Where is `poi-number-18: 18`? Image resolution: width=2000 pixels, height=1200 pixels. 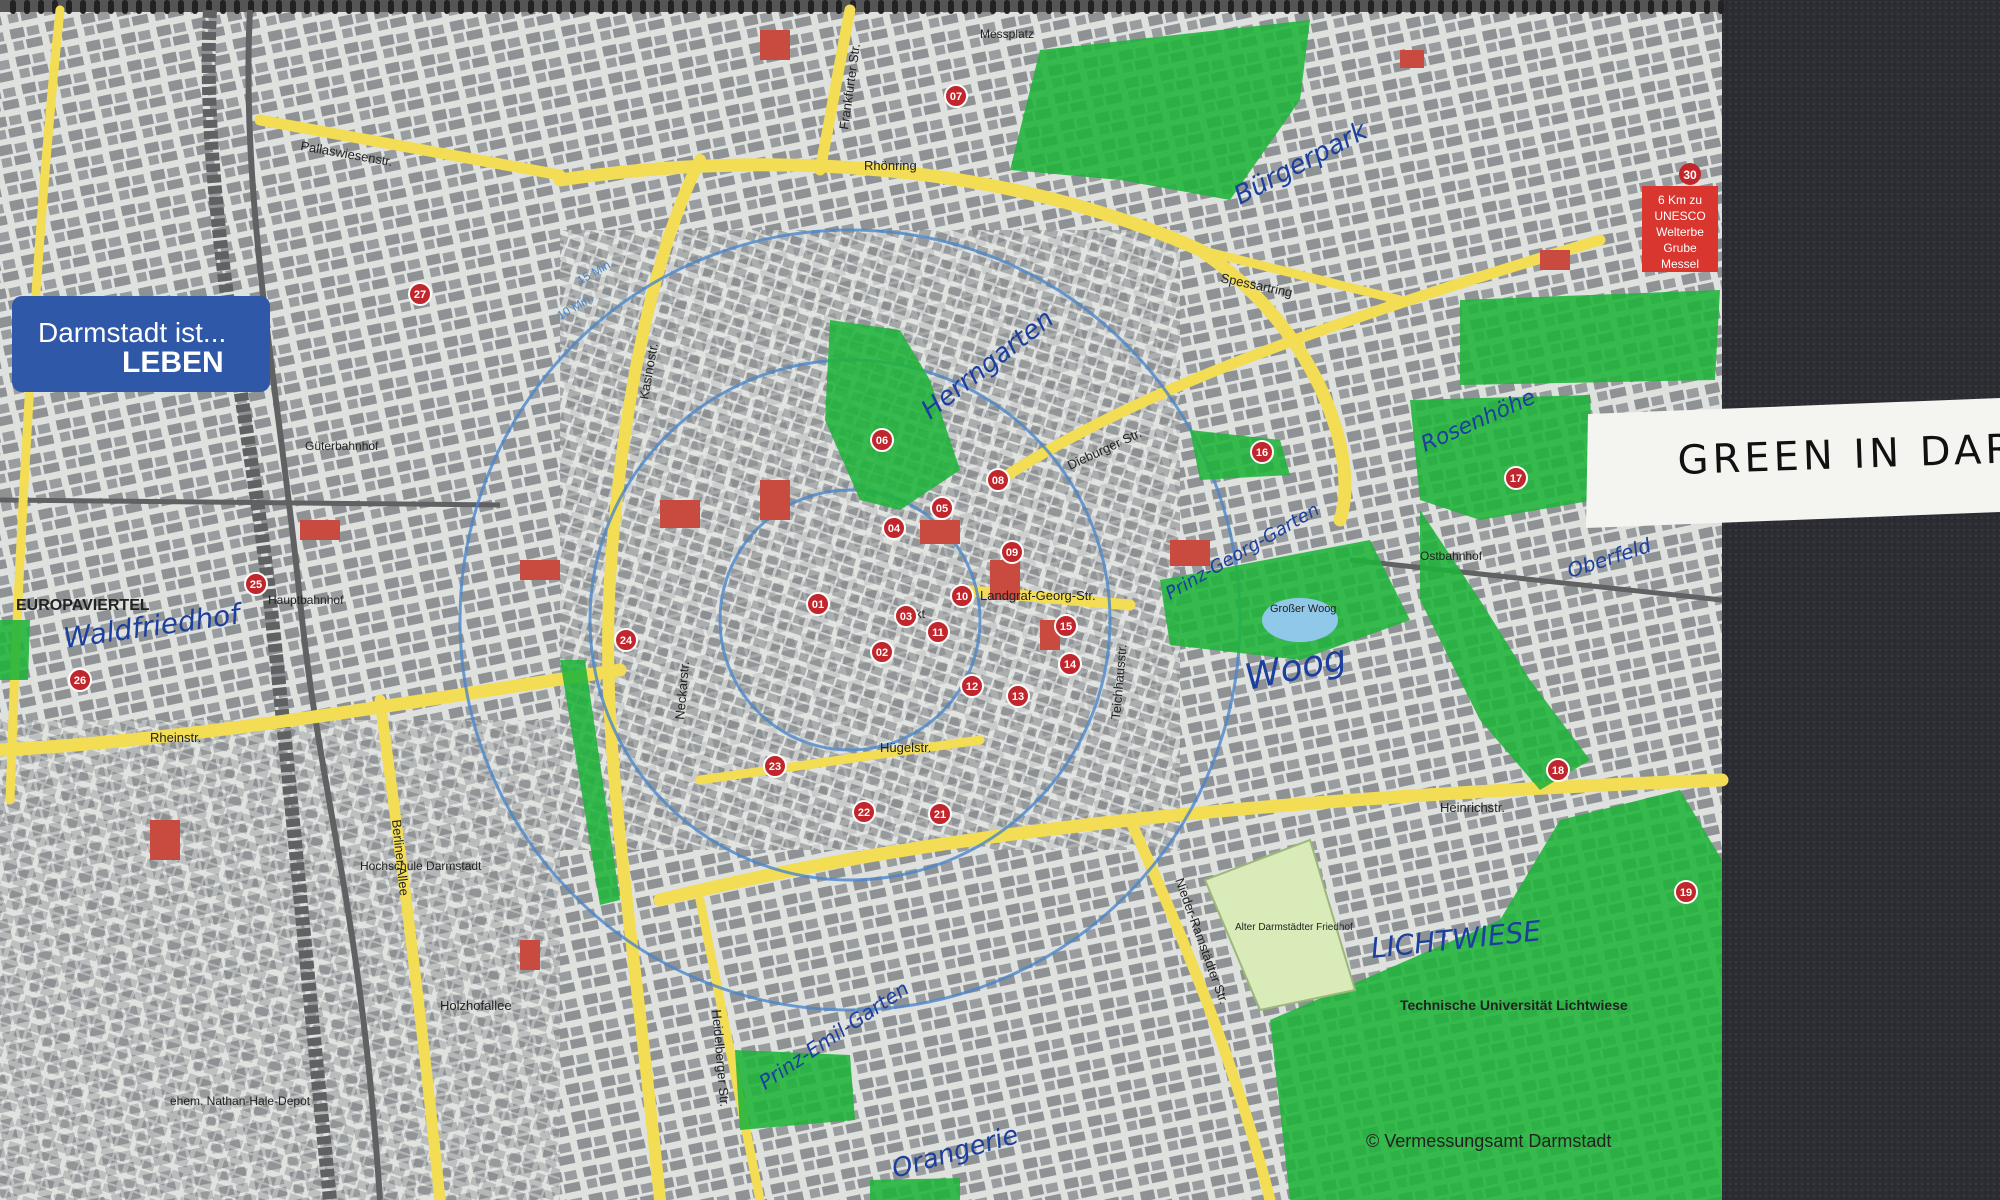
poi-number-18: 18 is located at coordinates (1558, 771).